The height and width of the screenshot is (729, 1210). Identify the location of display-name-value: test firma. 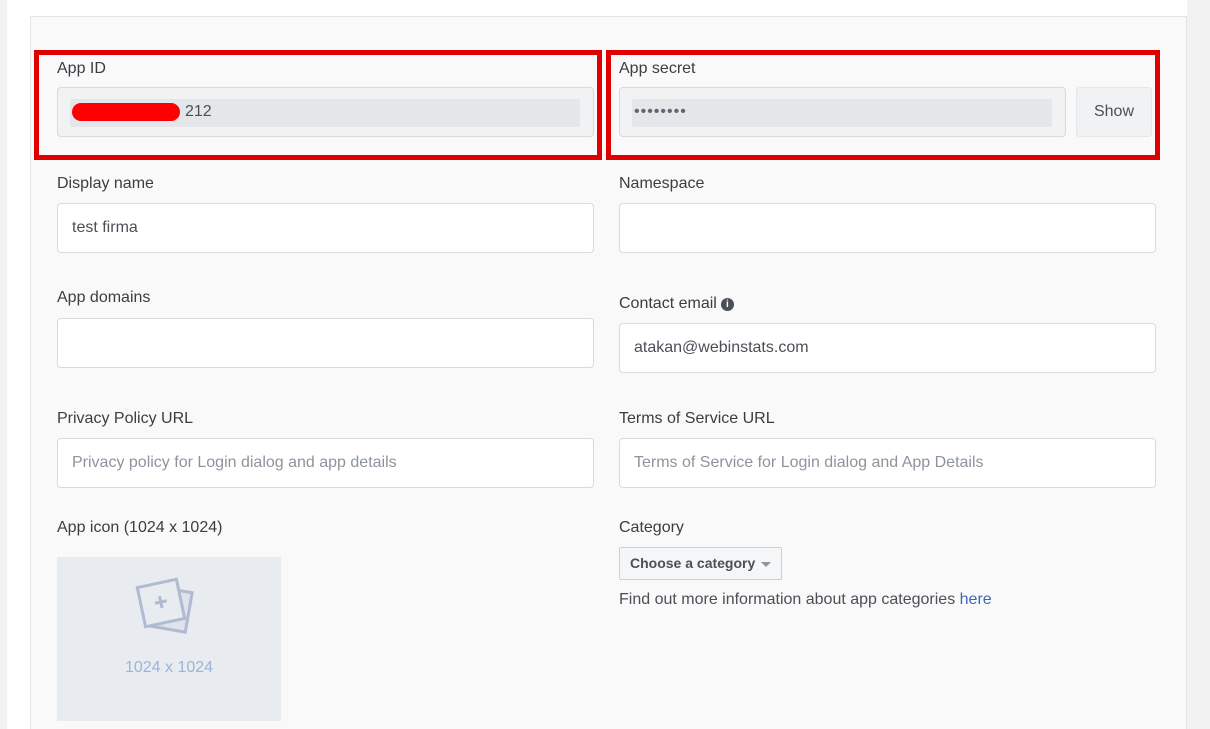
(105, 227).